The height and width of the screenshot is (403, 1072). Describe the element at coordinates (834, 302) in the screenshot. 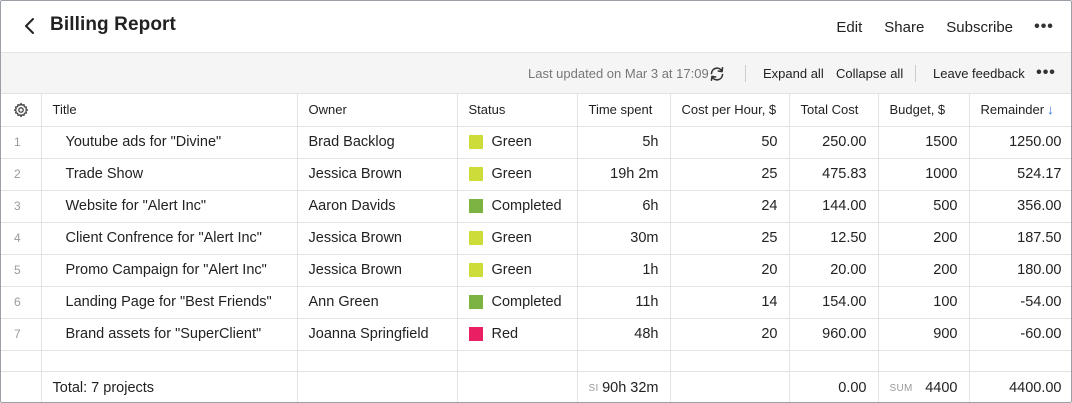

I see `total-cost-cell: 154.00` at that location.